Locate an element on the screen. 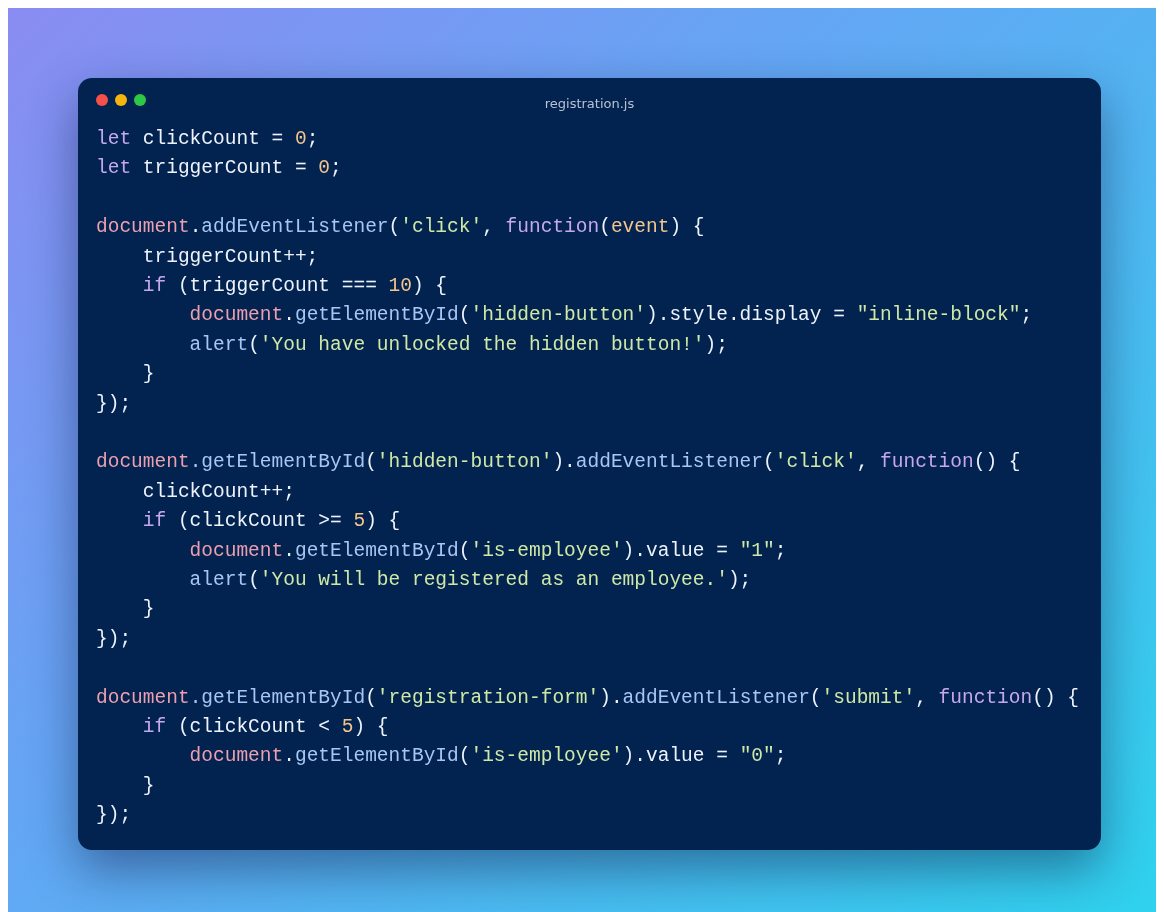  code-line: document.getElementById('registration-form').addEventListener('submit', function() { is located at coordinates (587, 698).